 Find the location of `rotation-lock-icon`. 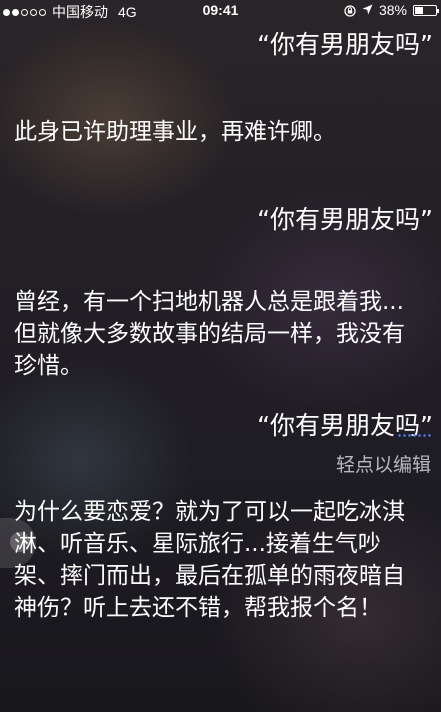

rotation-lock-icon is located at coordinates (350, 10).